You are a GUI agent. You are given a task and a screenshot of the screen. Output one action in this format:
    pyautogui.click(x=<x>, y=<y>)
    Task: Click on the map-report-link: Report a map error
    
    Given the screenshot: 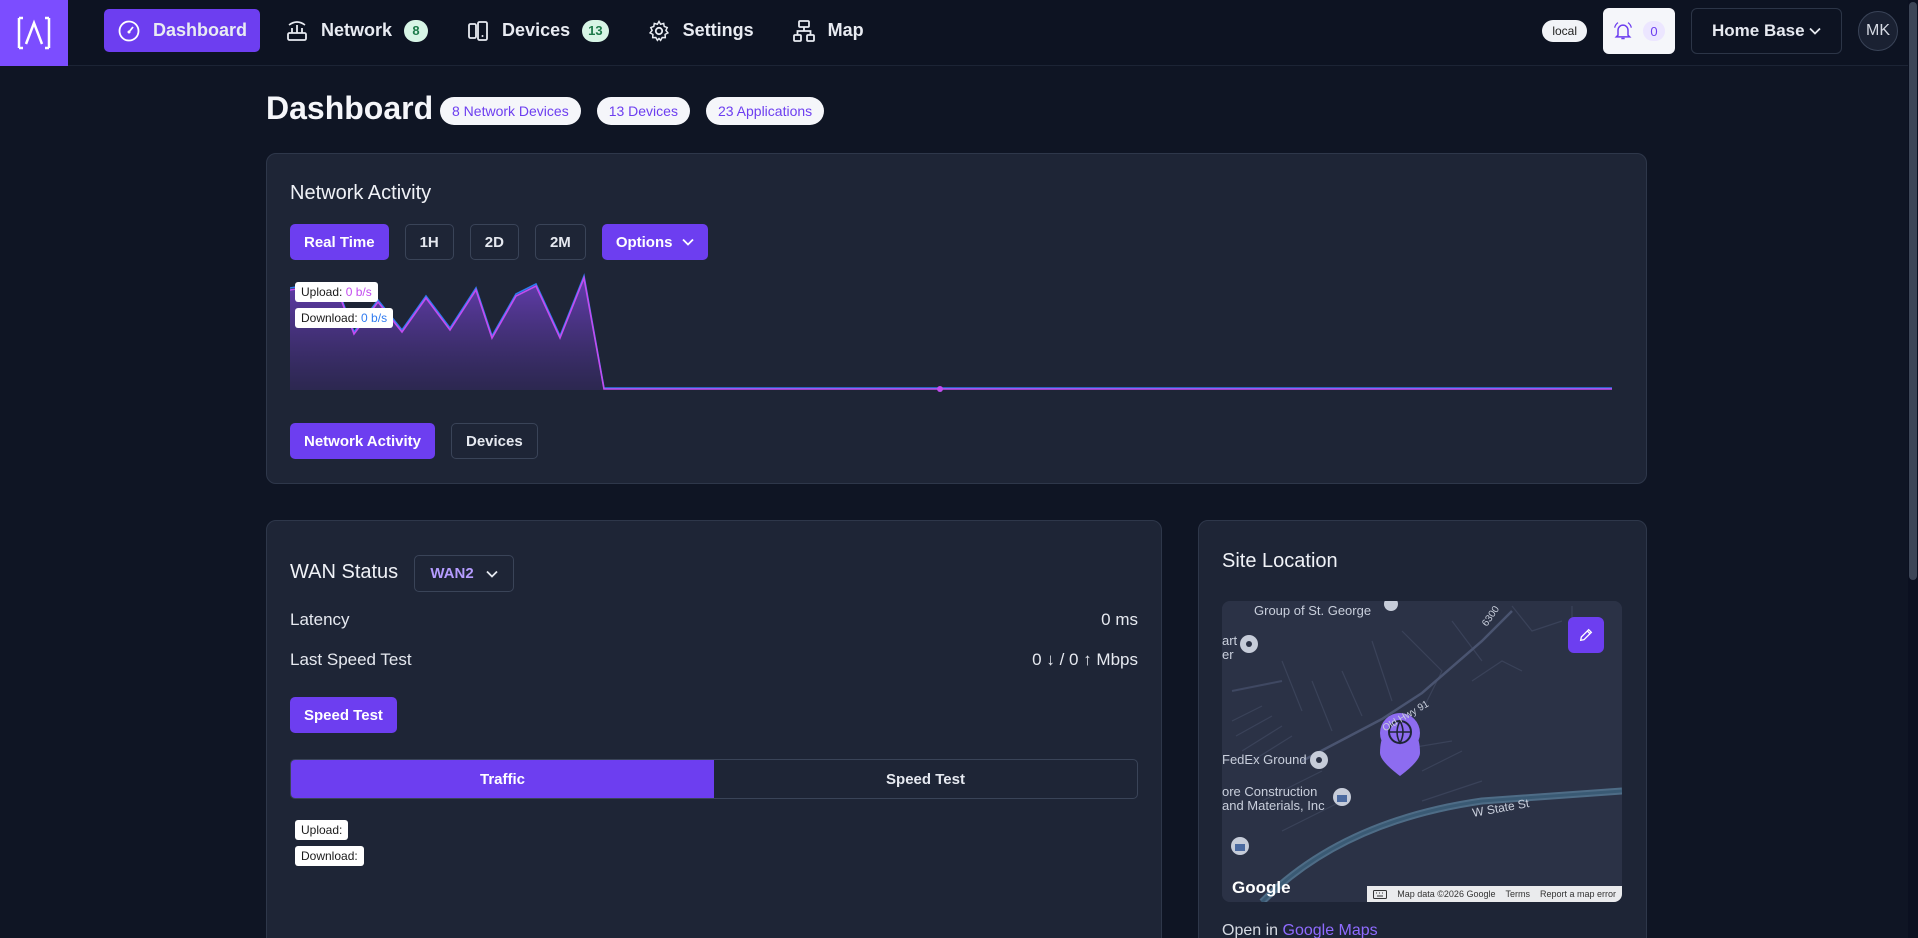 What is the action you would take?
    pyautogui.click(x=1578, y=894)
    